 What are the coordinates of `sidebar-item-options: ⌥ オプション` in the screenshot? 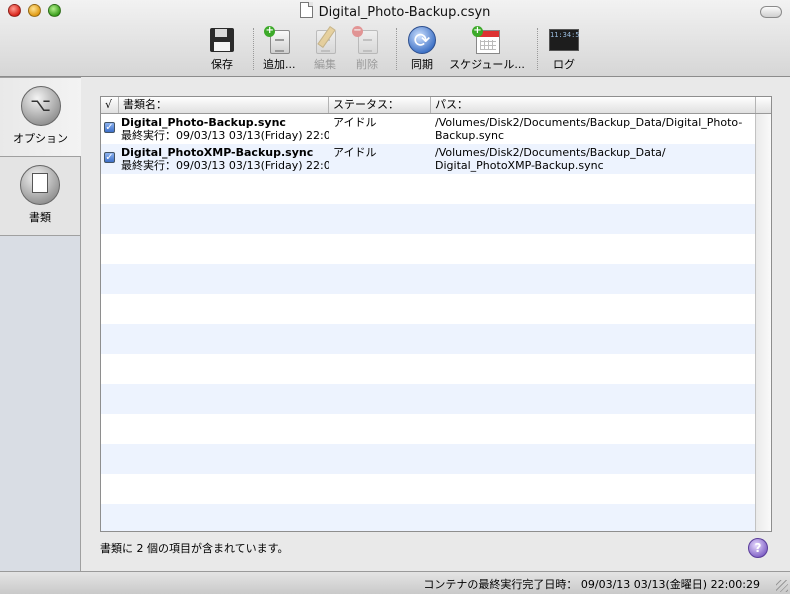 It's located at (41, 117).